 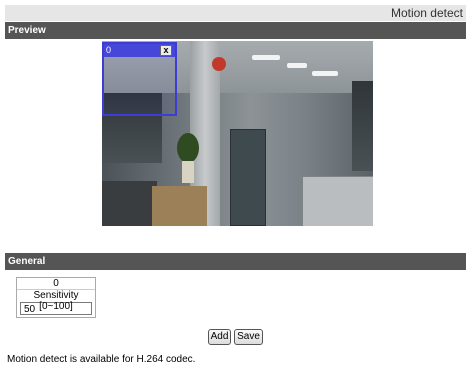 What do you see at coordinates (219, 337) in the screenshot?
I see `add-button: Add` at bounding box center [219, 337].